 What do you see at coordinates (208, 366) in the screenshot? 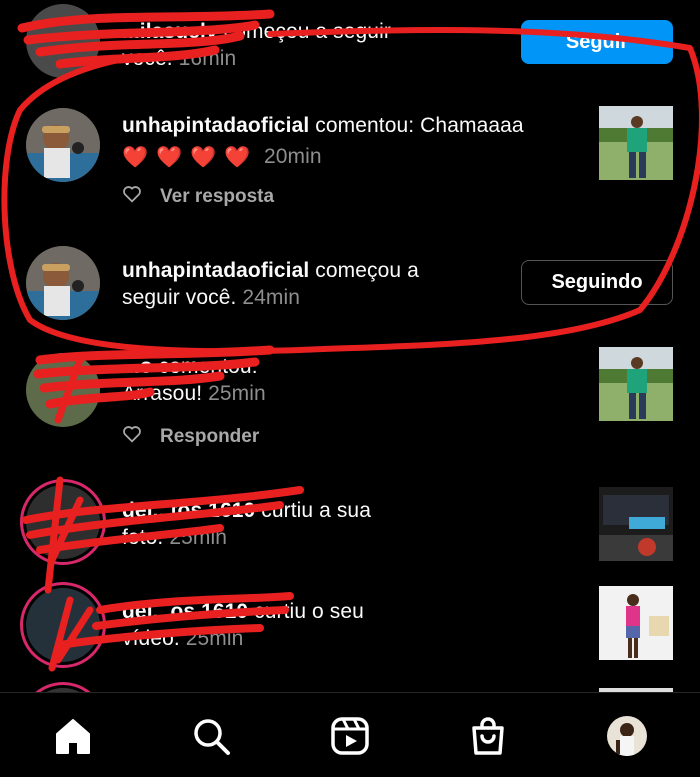
I see `action-text: comentou:` at bounding box center [208, 366].